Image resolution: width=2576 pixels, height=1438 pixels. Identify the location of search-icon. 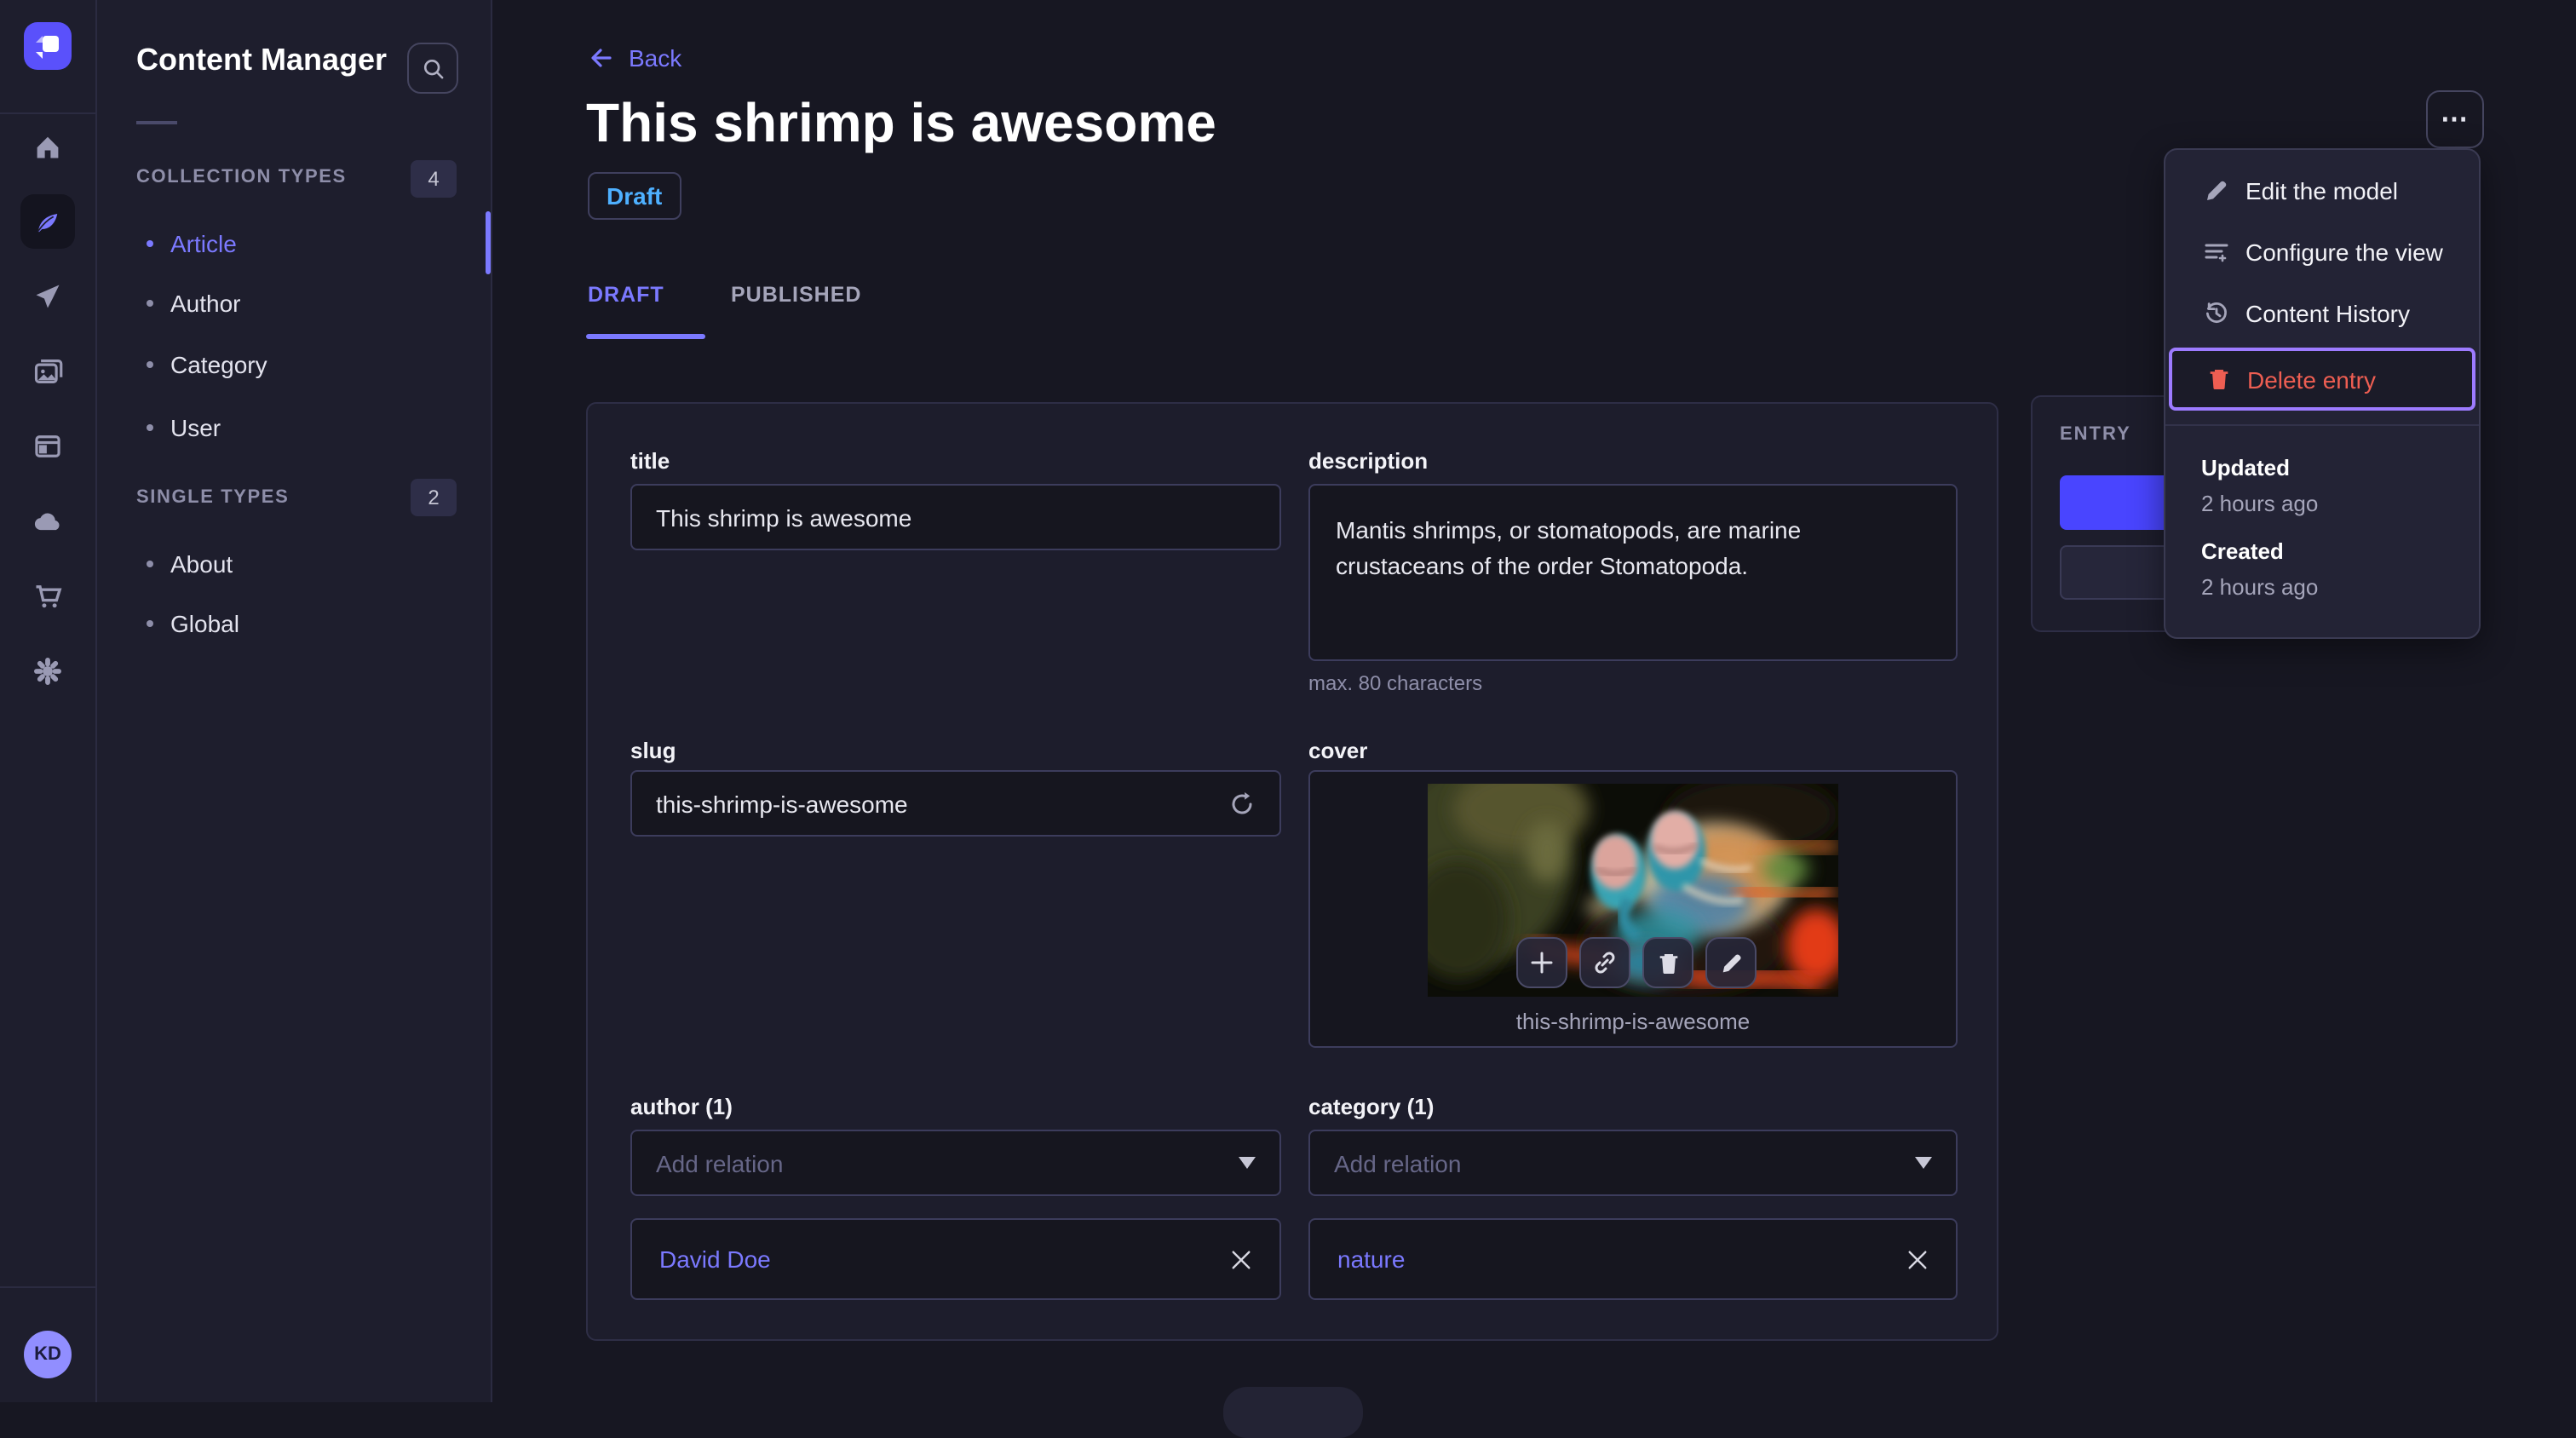
(433, 68).